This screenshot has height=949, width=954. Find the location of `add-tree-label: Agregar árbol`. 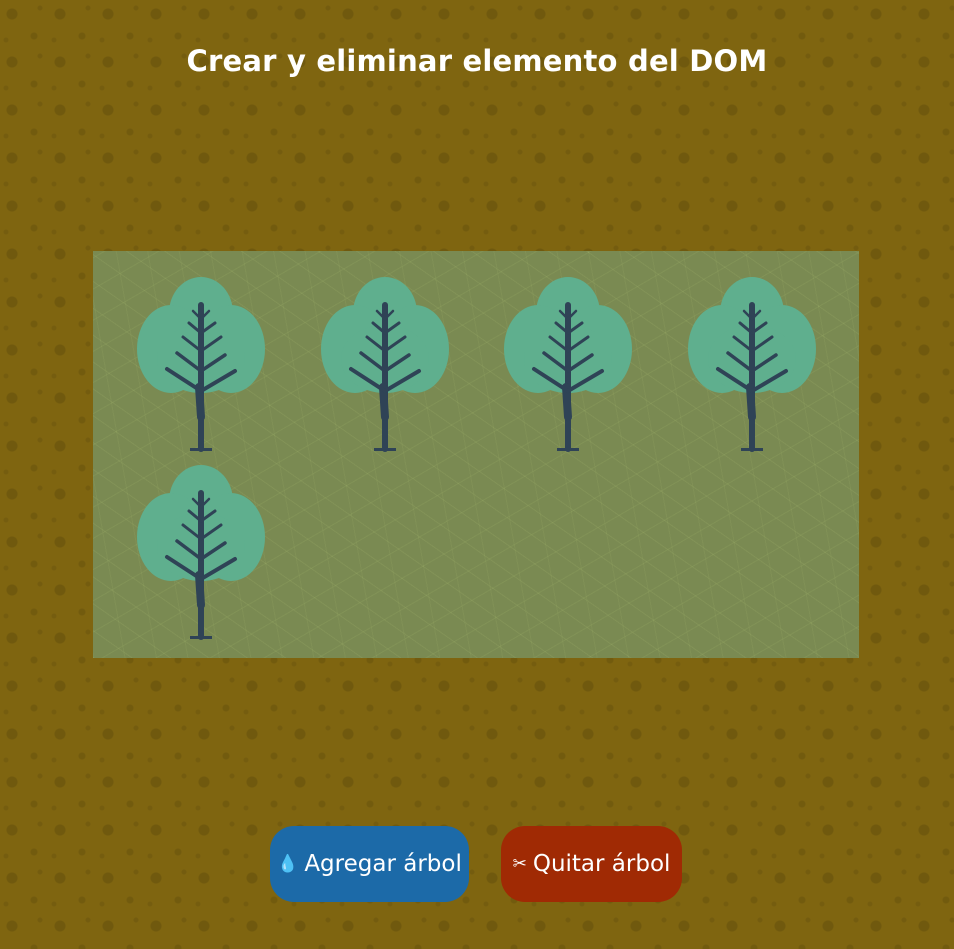

add-tree-label: Agregar árbol is located at coordinates (383, 864).